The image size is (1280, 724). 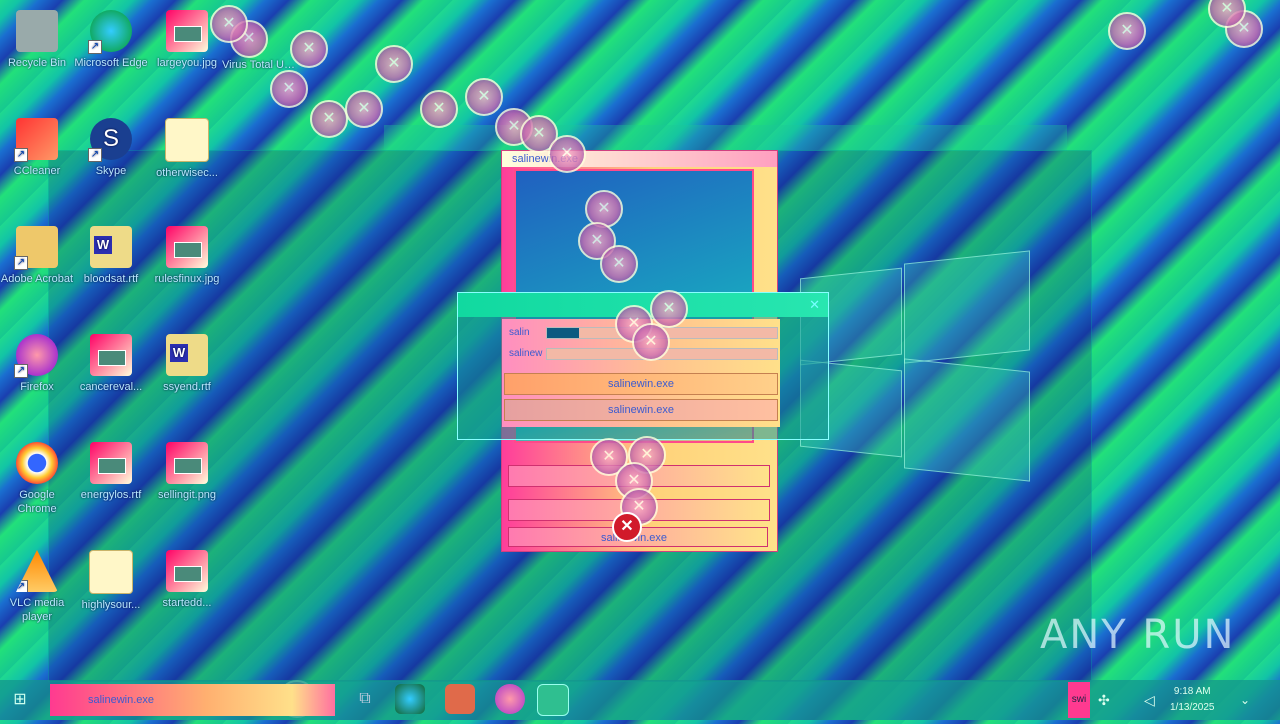 I want to click on clock: 9:18 AM 1/13/2025, so click(x=1192, y=702).